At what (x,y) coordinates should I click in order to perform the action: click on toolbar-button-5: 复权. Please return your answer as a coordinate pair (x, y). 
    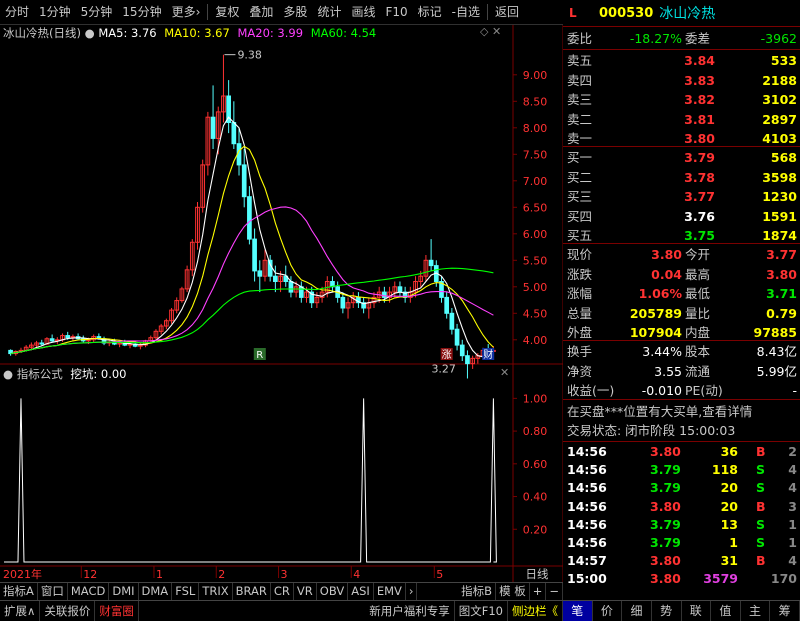
    Looking at the image, I should click on (227, 12).